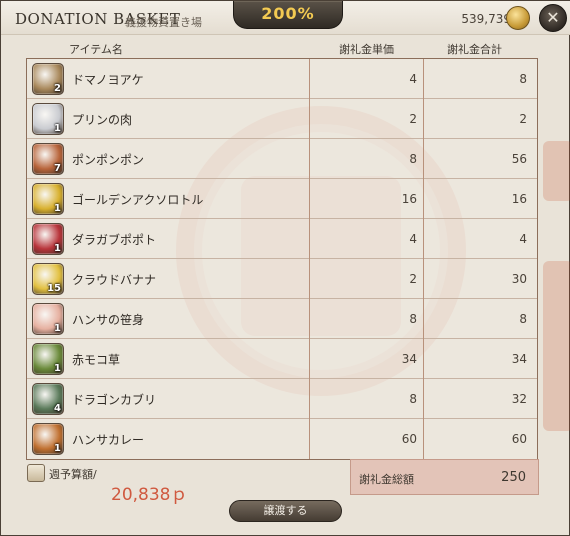  I want to click on item-total-price: 56, so click(519, 159).